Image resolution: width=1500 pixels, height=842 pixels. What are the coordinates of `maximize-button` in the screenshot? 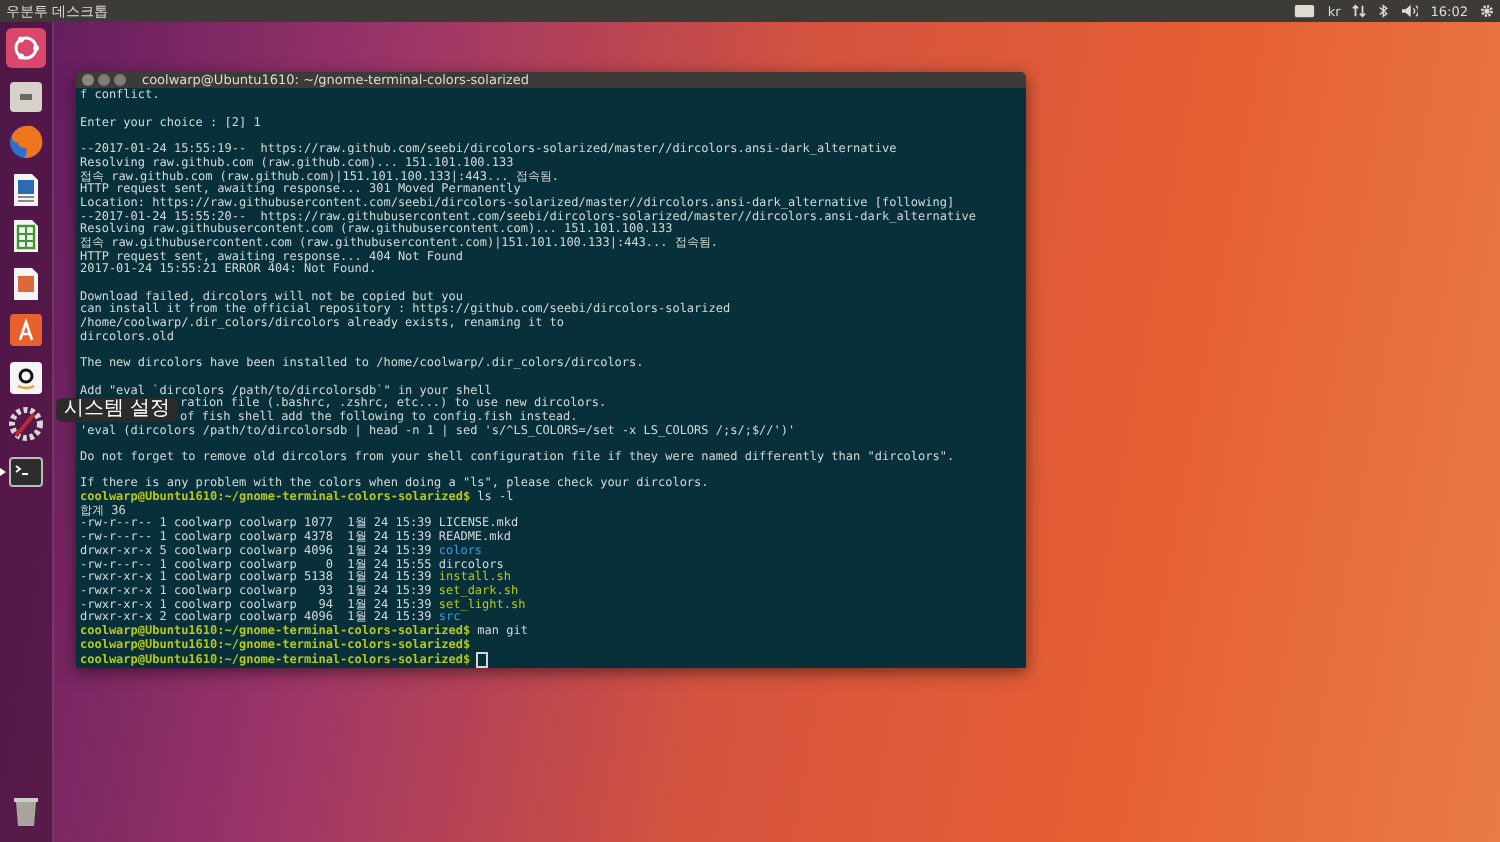 It's located at (120, 80).